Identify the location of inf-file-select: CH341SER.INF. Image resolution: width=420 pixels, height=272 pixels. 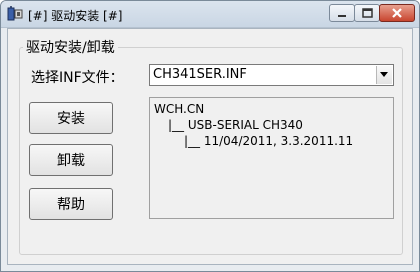
(271, 75).